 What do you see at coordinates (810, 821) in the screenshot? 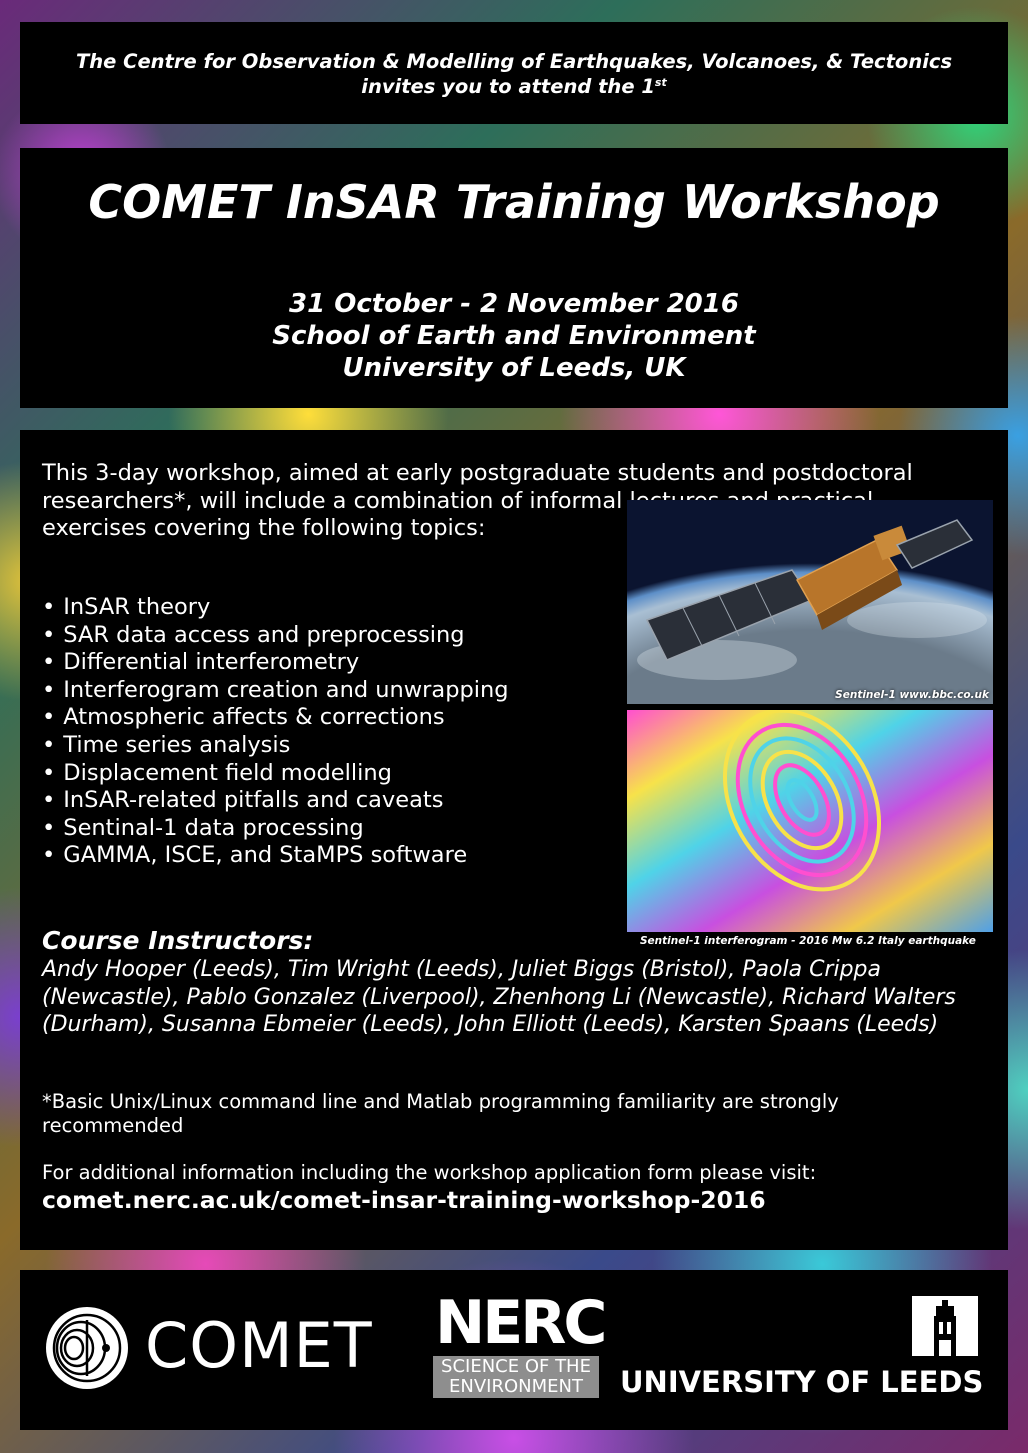
I see `interferogram-image` at bounding box center [810, 821].